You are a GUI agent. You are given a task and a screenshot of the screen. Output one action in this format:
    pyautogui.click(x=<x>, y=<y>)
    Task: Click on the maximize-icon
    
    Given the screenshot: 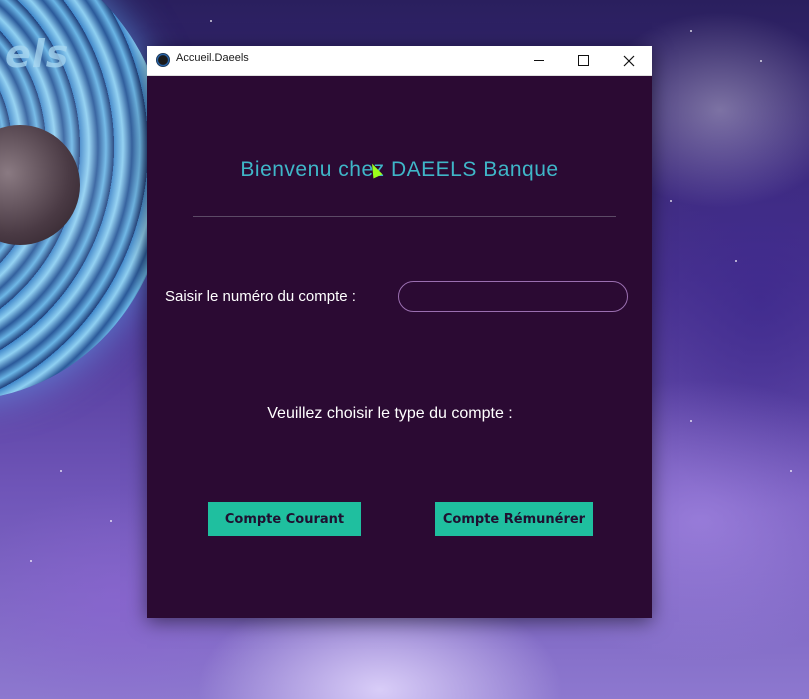 What is the action you would take?
    pyautogui.click(x=583, y=60)
    